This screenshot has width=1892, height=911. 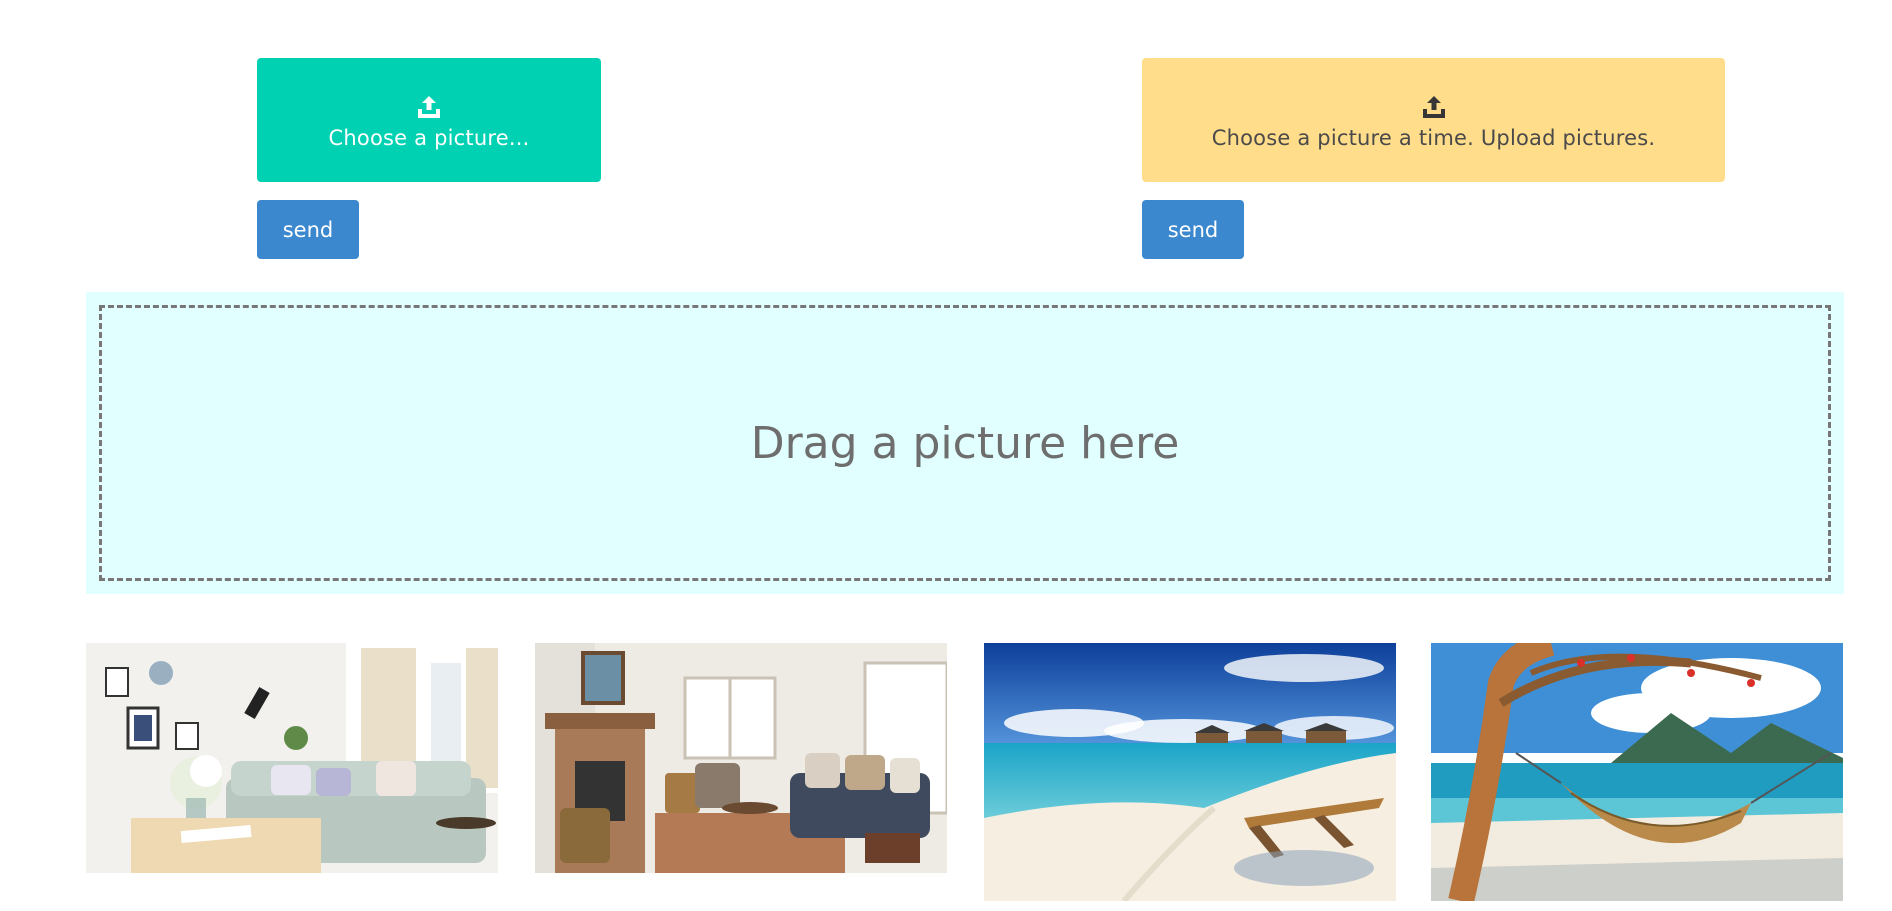 What do you see at coordinates (1190, 772) in the screenshot?
I see `gallery-image-beach-lounge` at bounding box center [1190, 772].